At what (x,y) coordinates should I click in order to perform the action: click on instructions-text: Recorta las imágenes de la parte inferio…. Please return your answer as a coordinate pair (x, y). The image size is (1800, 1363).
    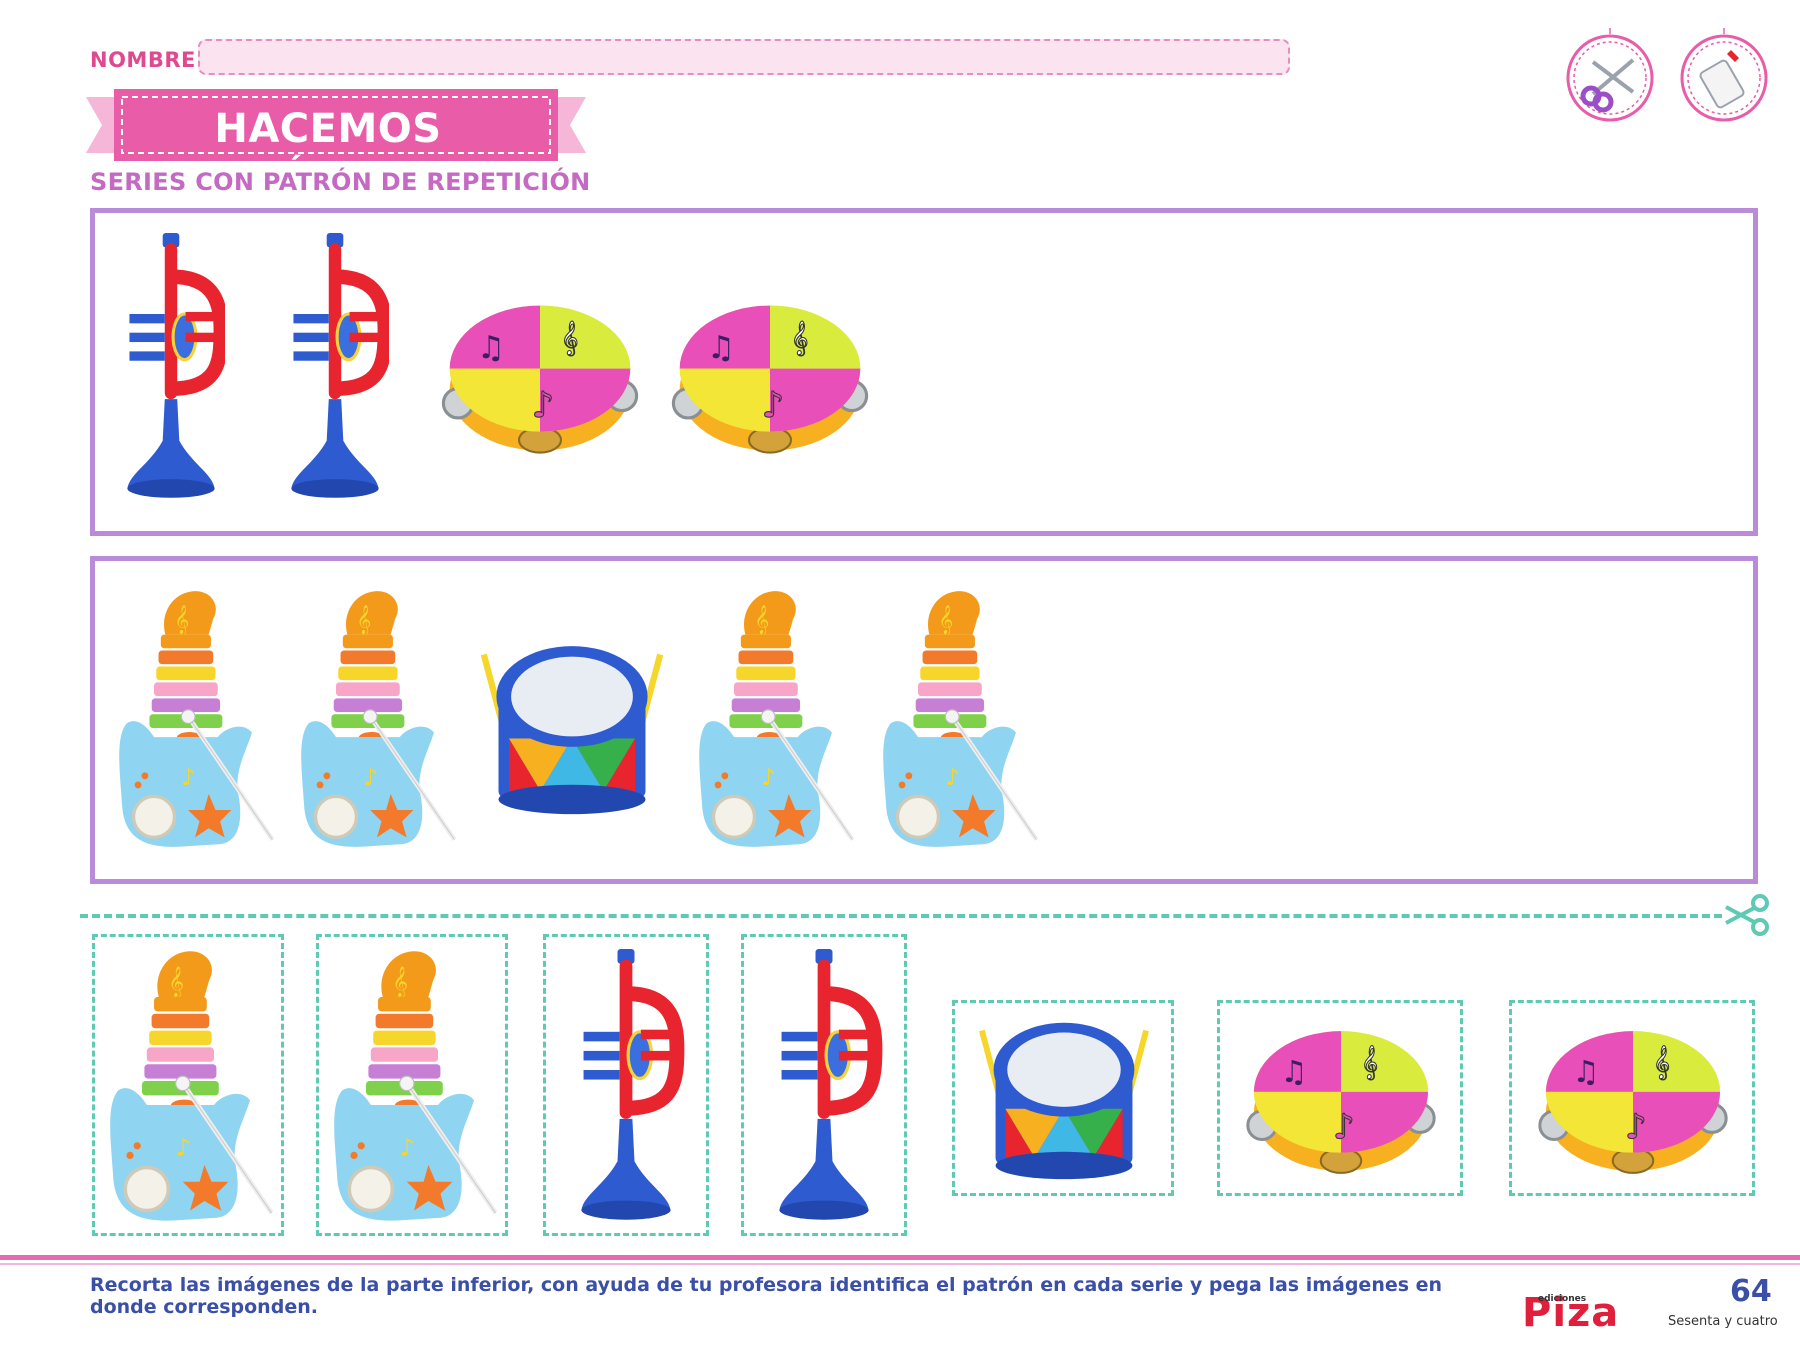
    Looking at the image, I should click on (766, 1296).